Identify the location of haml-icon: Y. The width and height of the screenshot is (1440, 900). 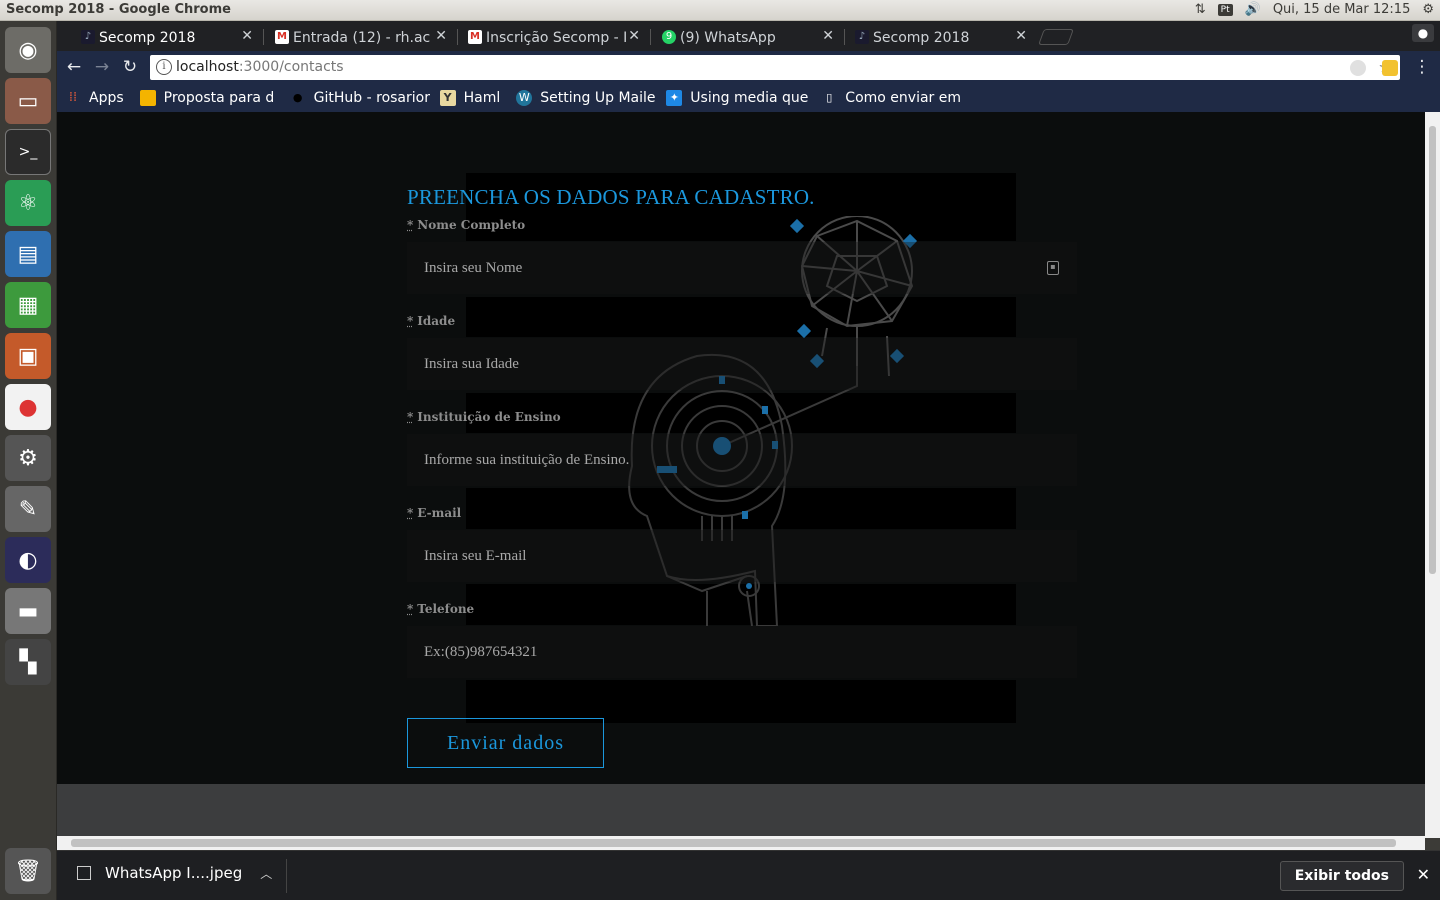
(447, 98).